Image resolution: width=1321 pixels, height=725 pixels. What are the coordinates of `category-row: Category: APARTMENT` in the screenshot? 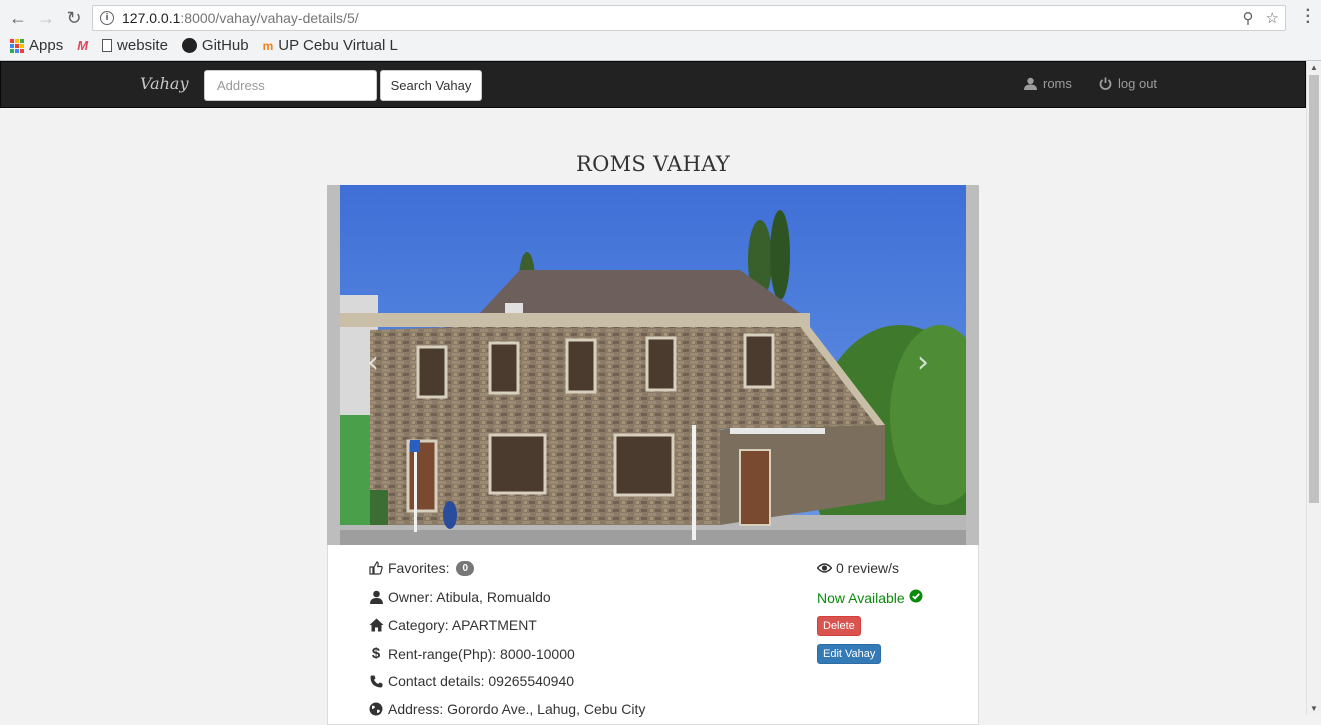 It's located at (452, 625).